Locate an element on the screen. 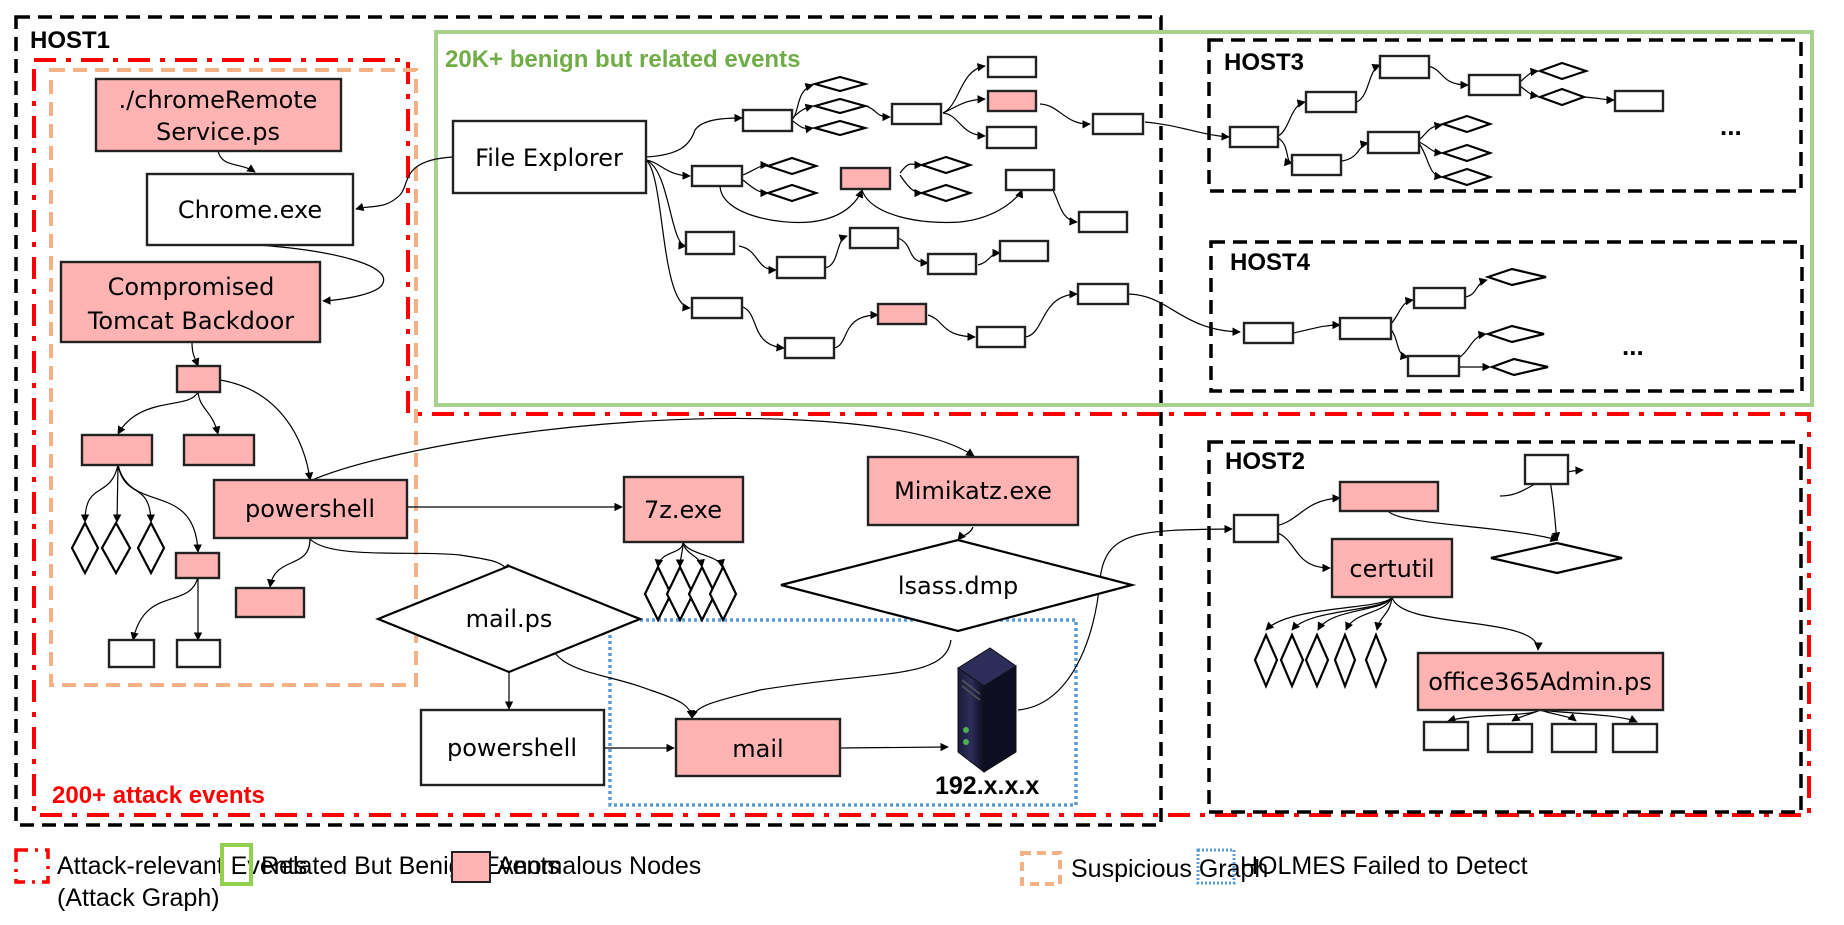 The height and width of the screenshot is (925, 1844). node-label: Compromised is located at coordinates (191, 287).